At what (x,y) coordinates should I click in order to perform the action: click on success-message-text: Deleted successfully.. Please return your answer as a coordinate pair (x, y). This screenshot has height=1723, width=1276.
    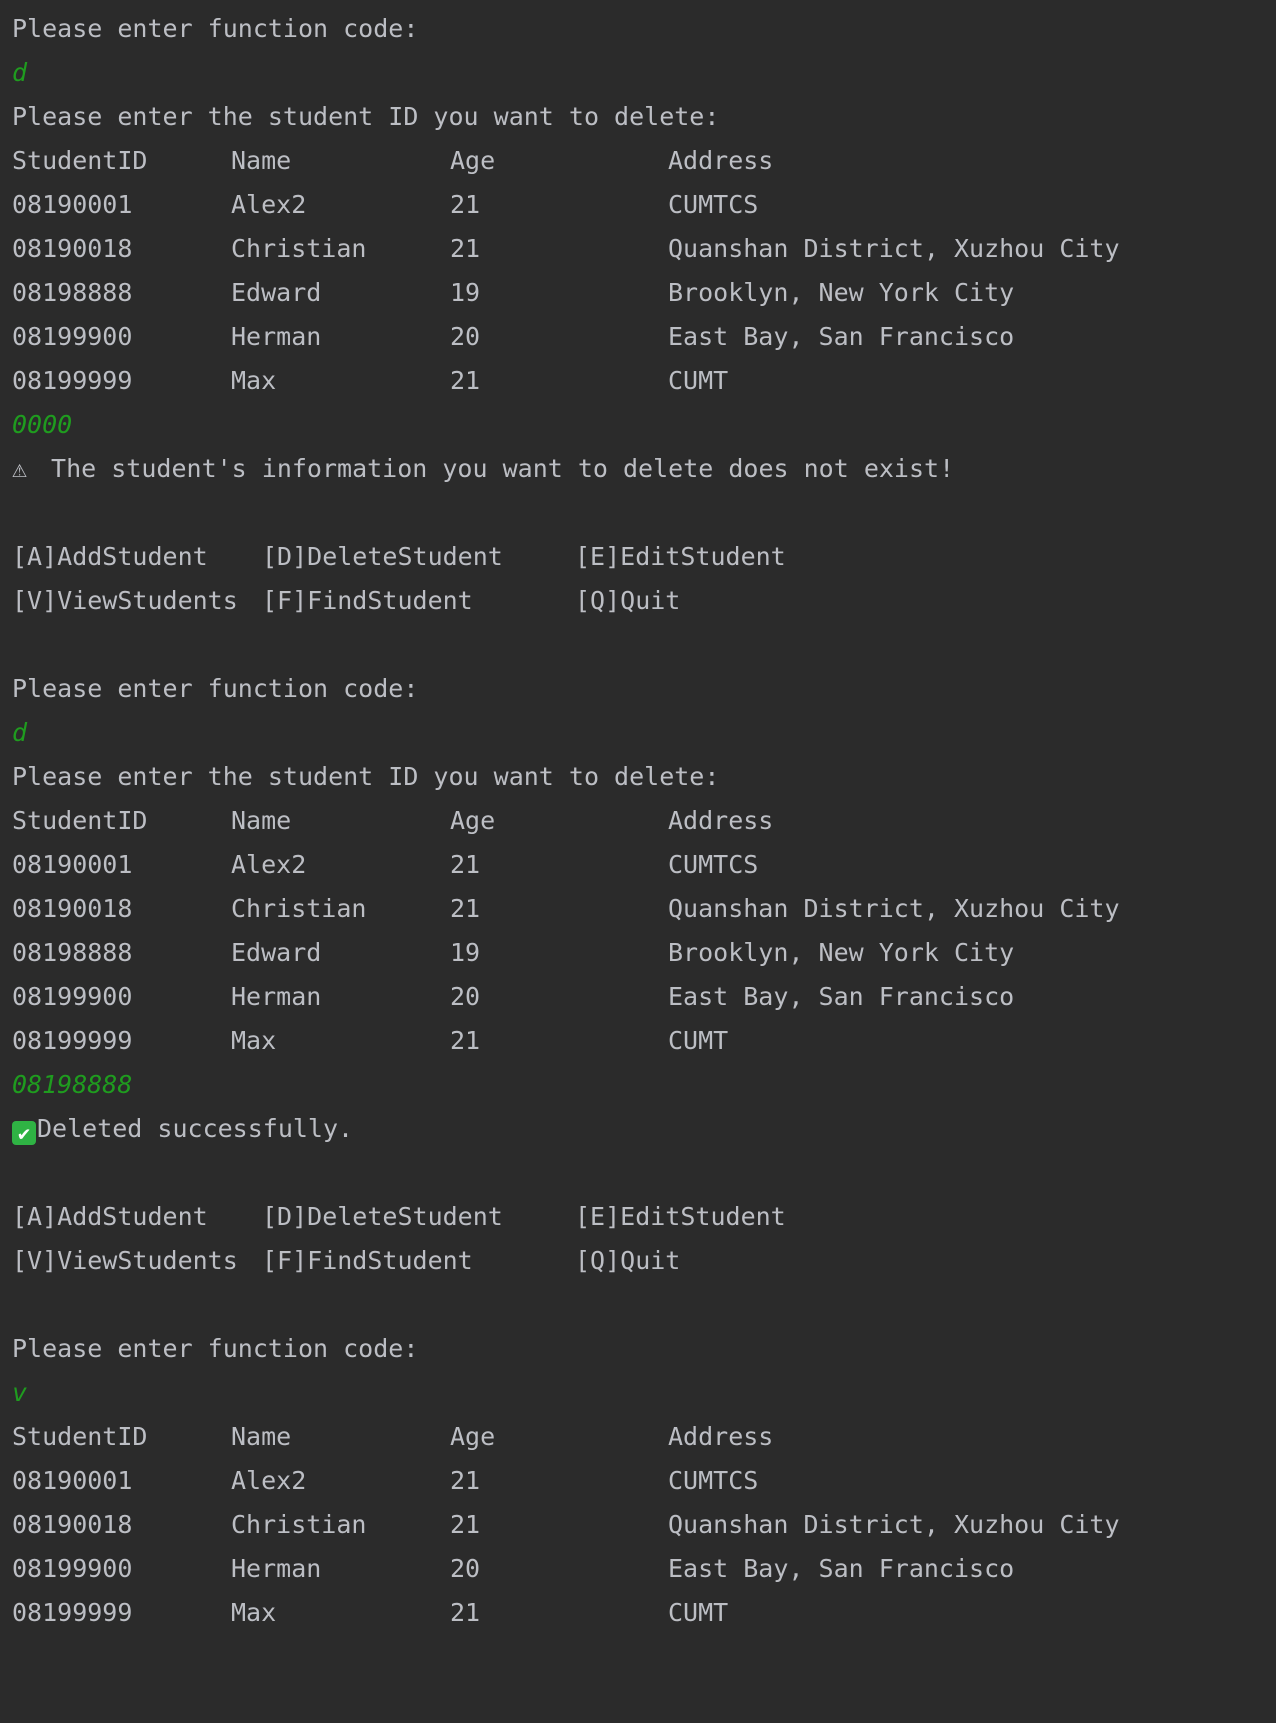
    Looking at the image, I should click on (195, 1128).